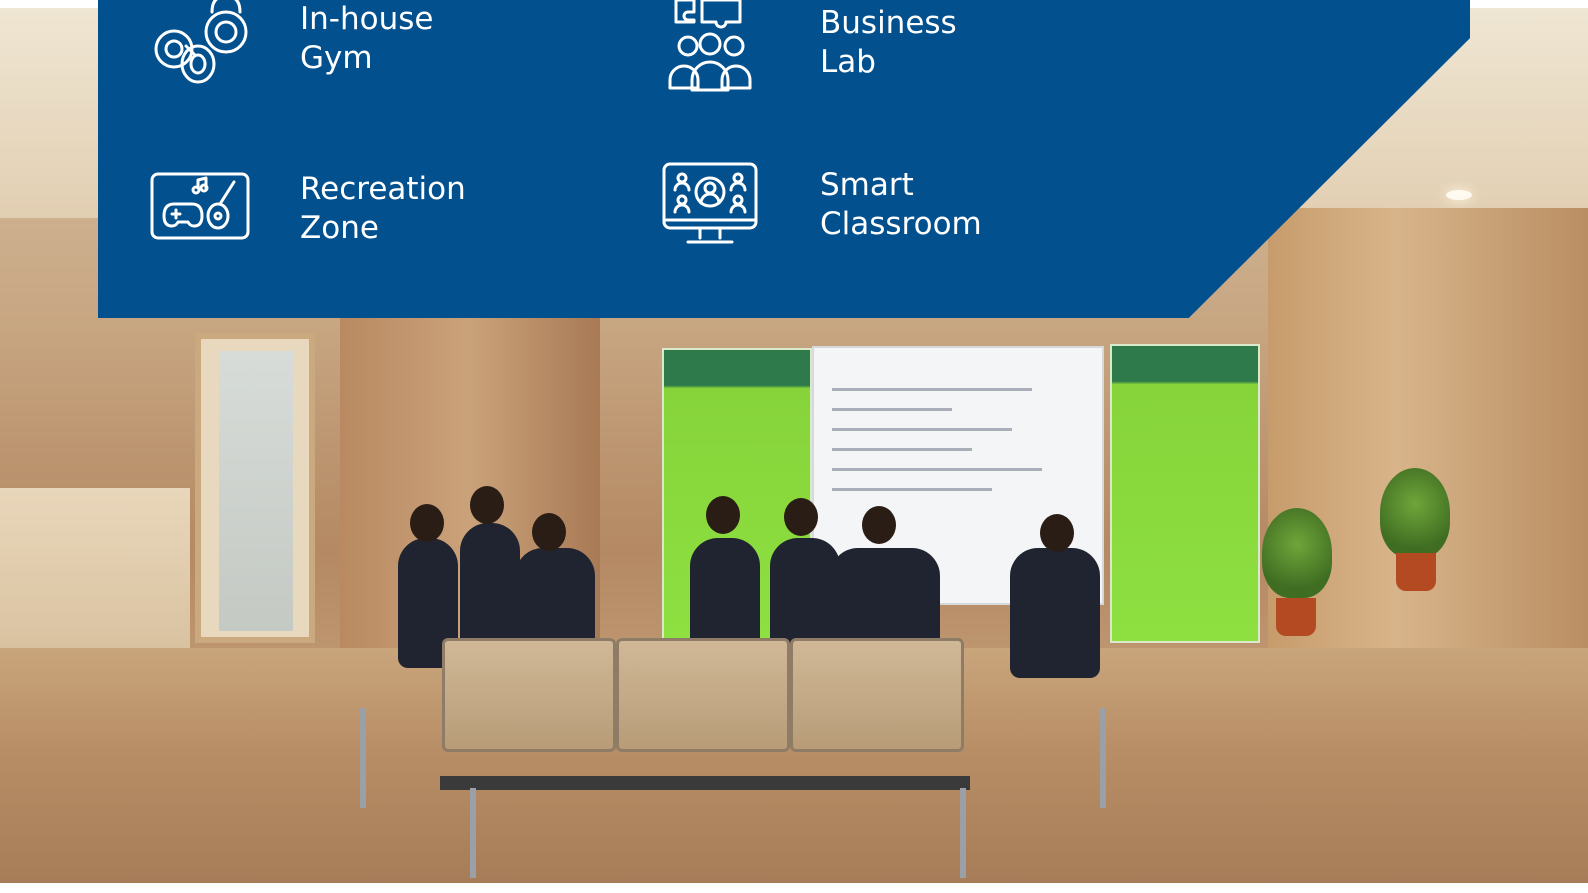 The height and width of the screenshot is (893, 1588). Describe the element at coordinates (339, 228) in the screenshot. I see `feature-recreation-zone-line2: Zone` at that location.